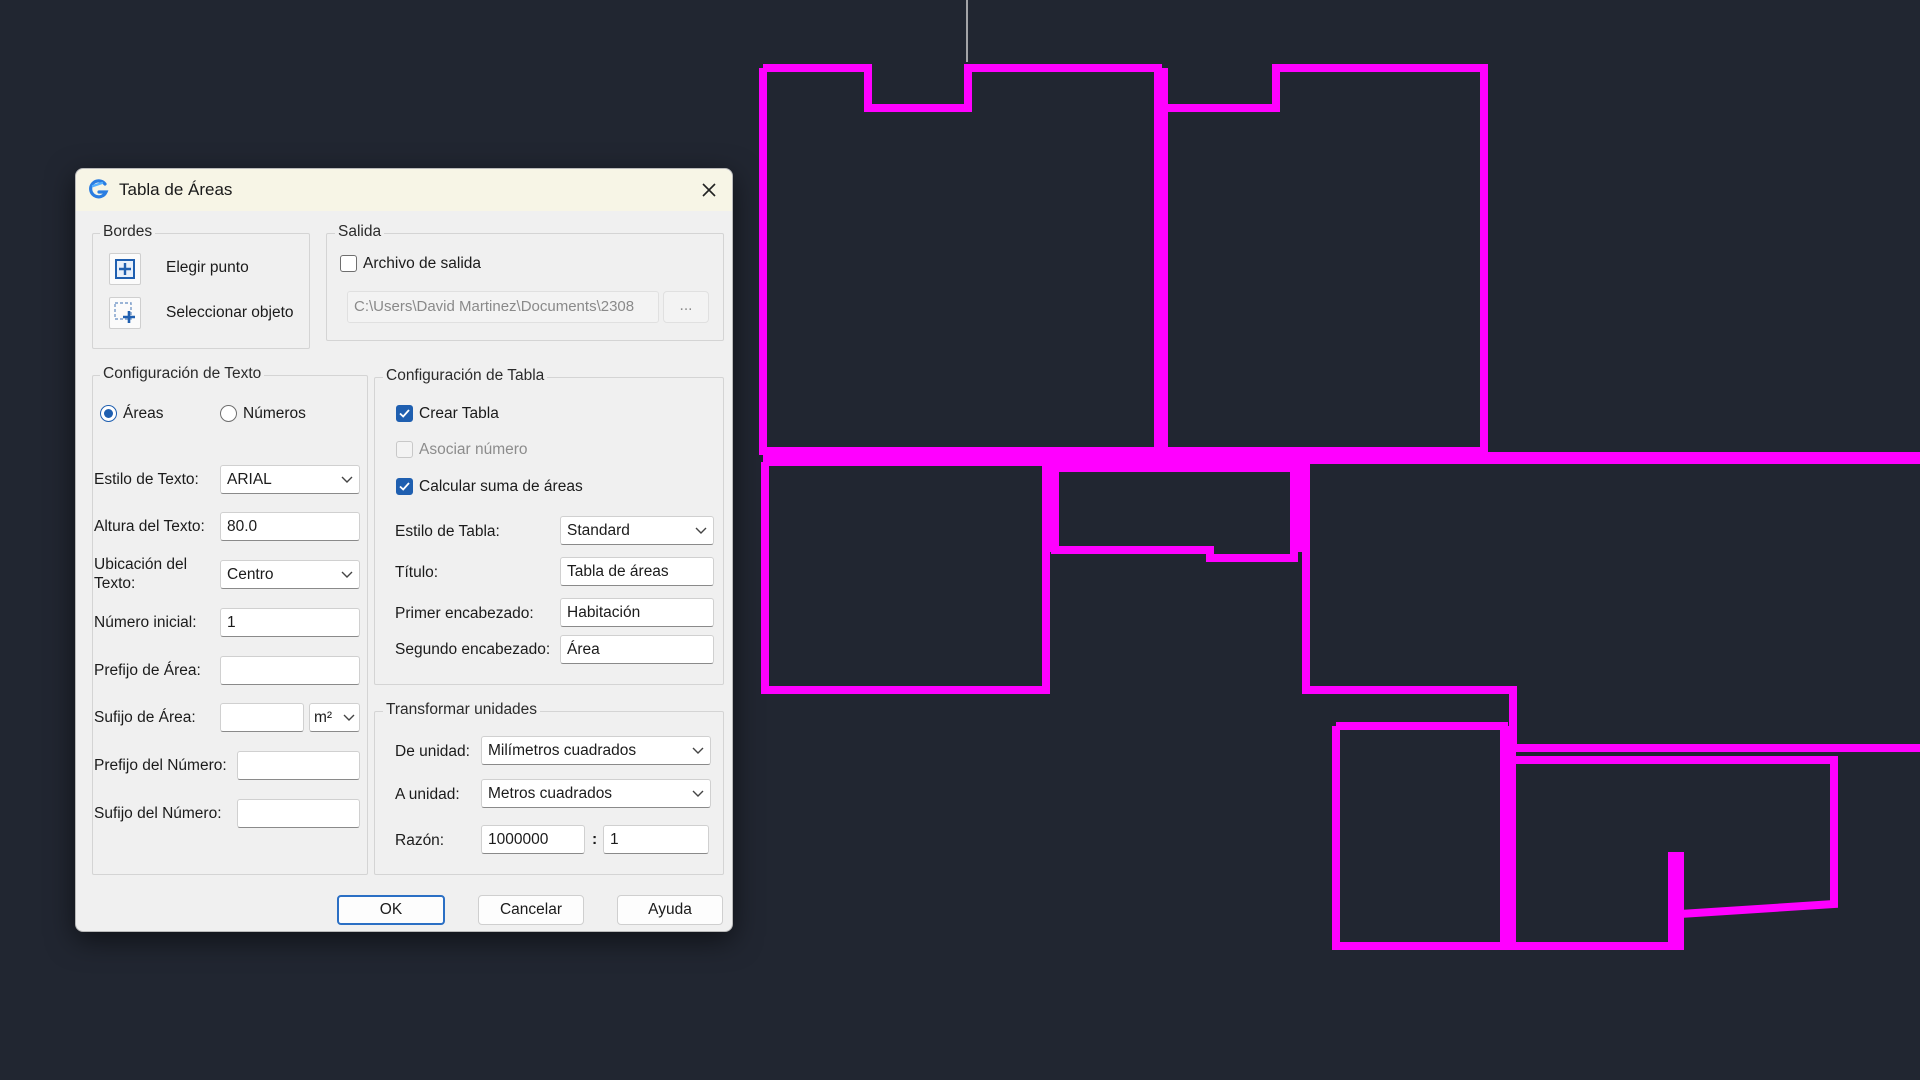 The width and height of the screenshot is (1920, 1080). I want to click on room-center-small, so click(1174, 513).